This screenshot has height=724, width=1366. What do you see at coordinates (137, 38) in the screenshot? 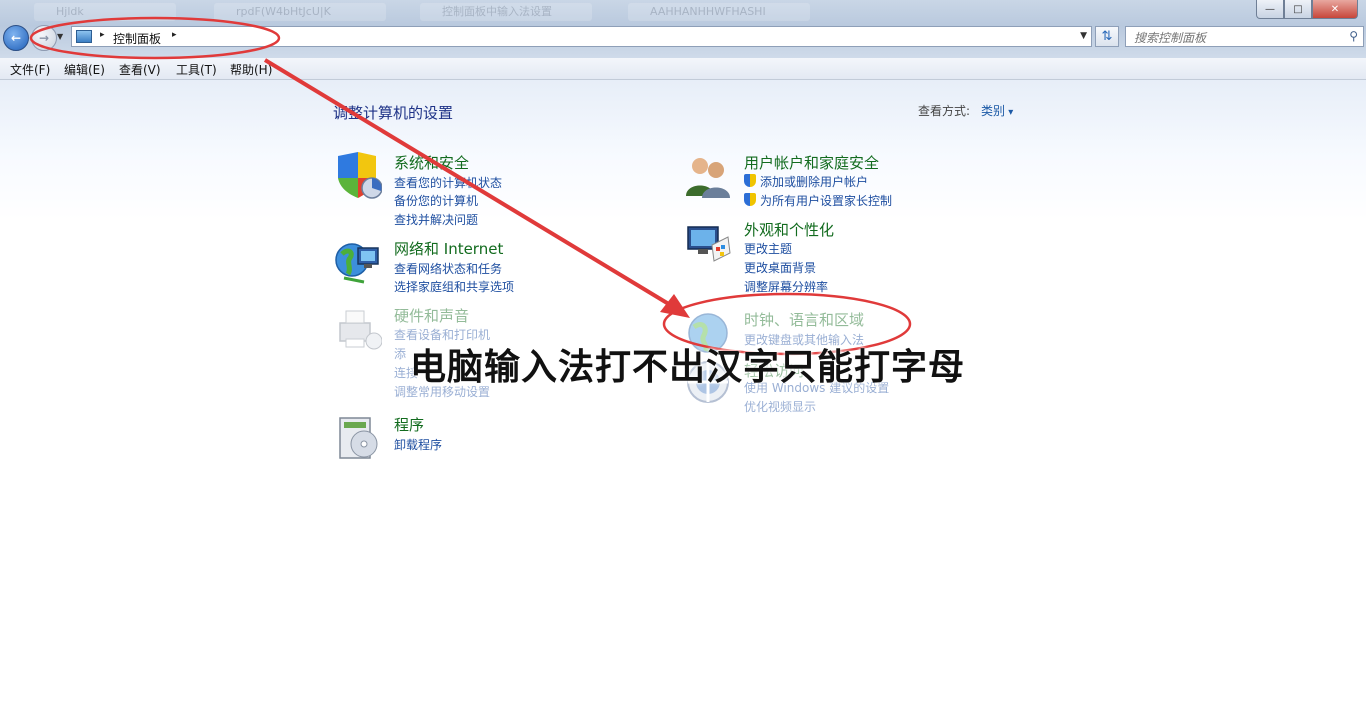
I see `breadcrumb-control-panel: 控制面板` at bounding box center [137, 38].